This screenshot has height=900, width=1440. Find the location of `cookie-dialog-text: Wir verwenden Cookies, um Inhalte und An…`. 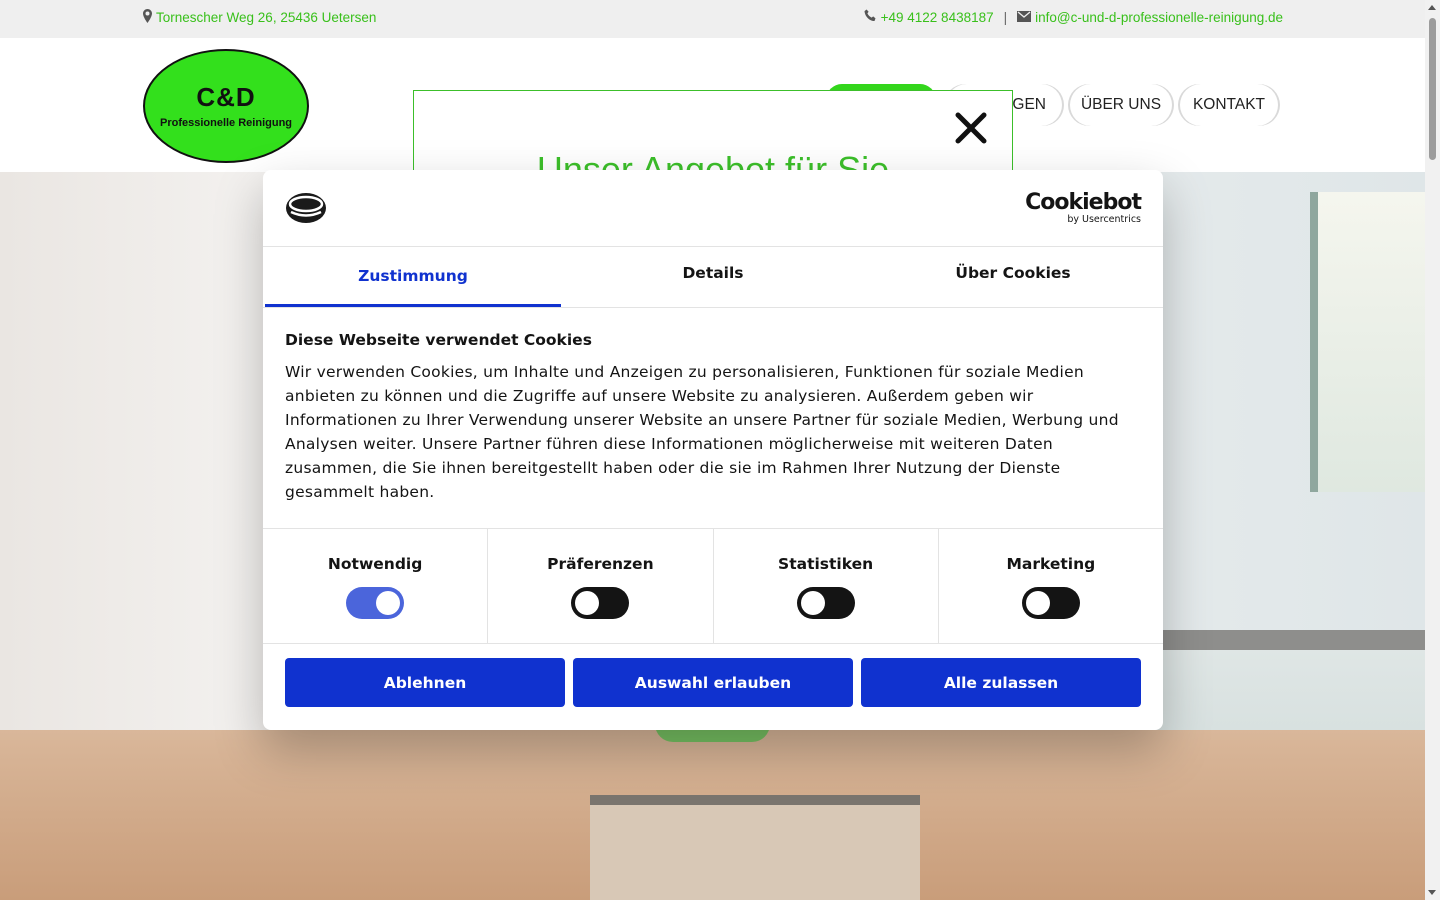

cookie-dialog-text: Wir verwenden Cookies, um Inhalte und An… is located at coordinates (702, 432).